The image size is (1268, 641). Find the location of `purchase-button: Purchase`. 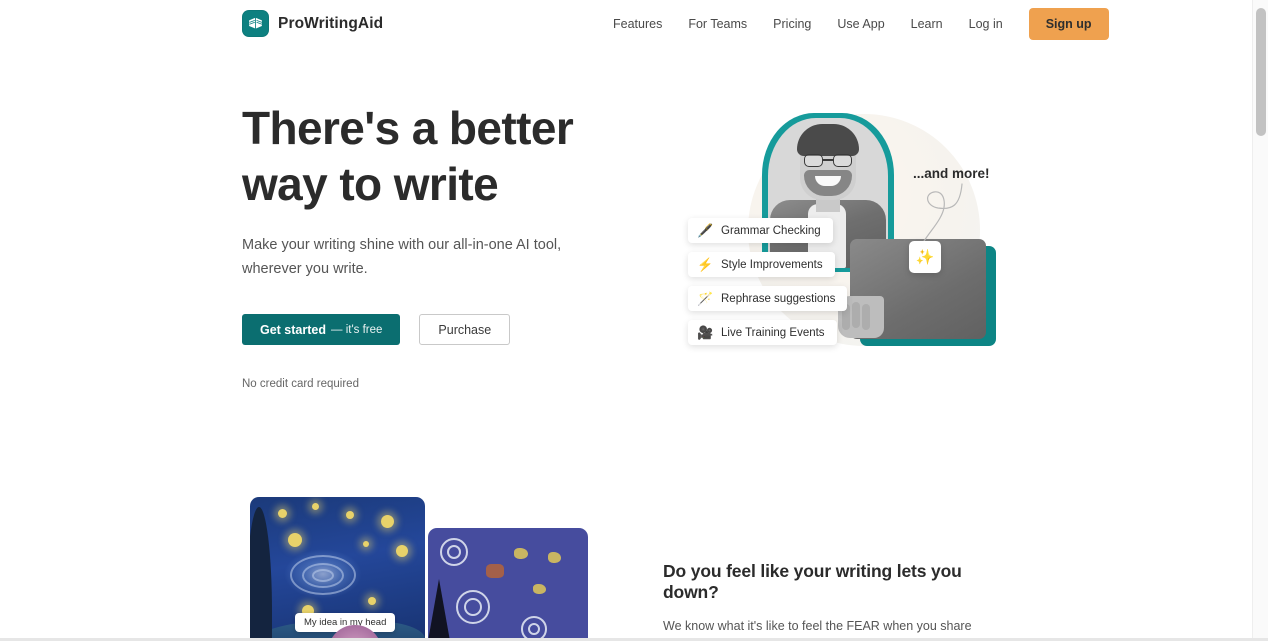

purchase-button: Purchase is located at coordinates (465, 330).